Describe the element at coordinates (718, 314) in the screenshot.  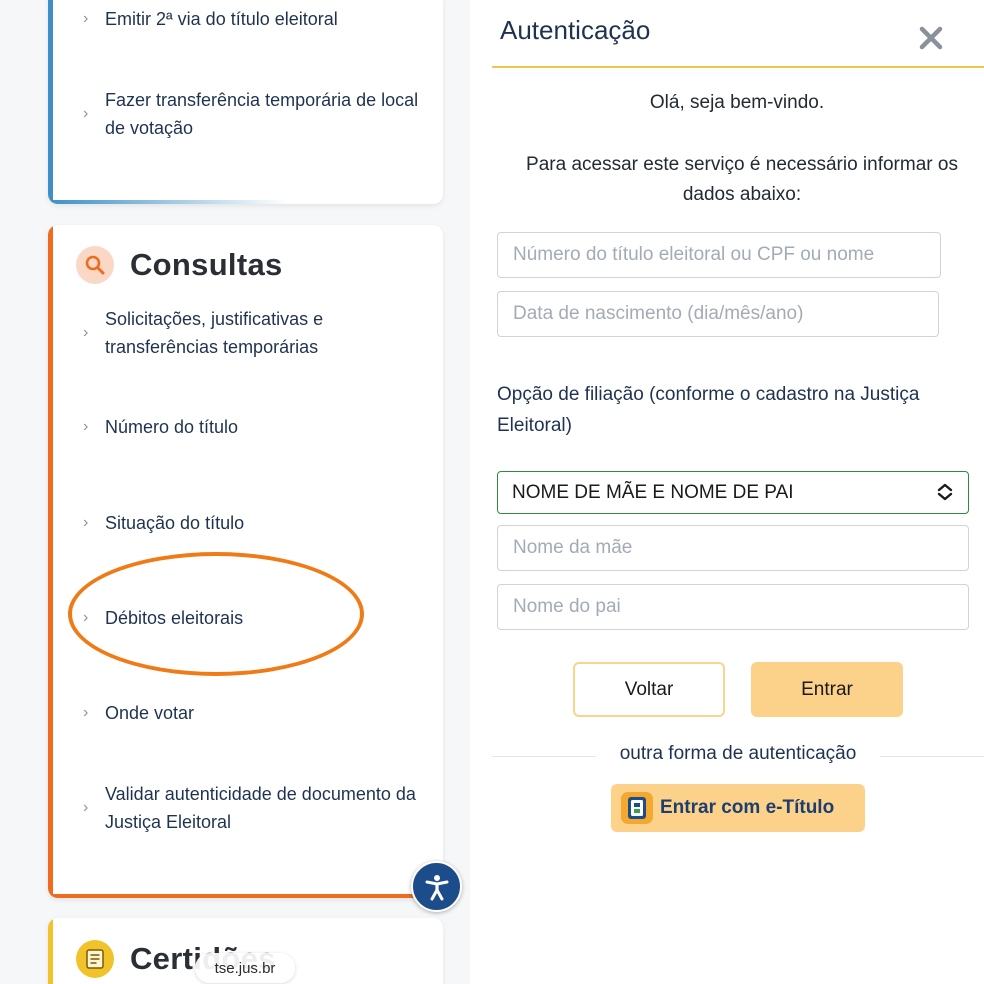
I see `birth-date-input` at that location.